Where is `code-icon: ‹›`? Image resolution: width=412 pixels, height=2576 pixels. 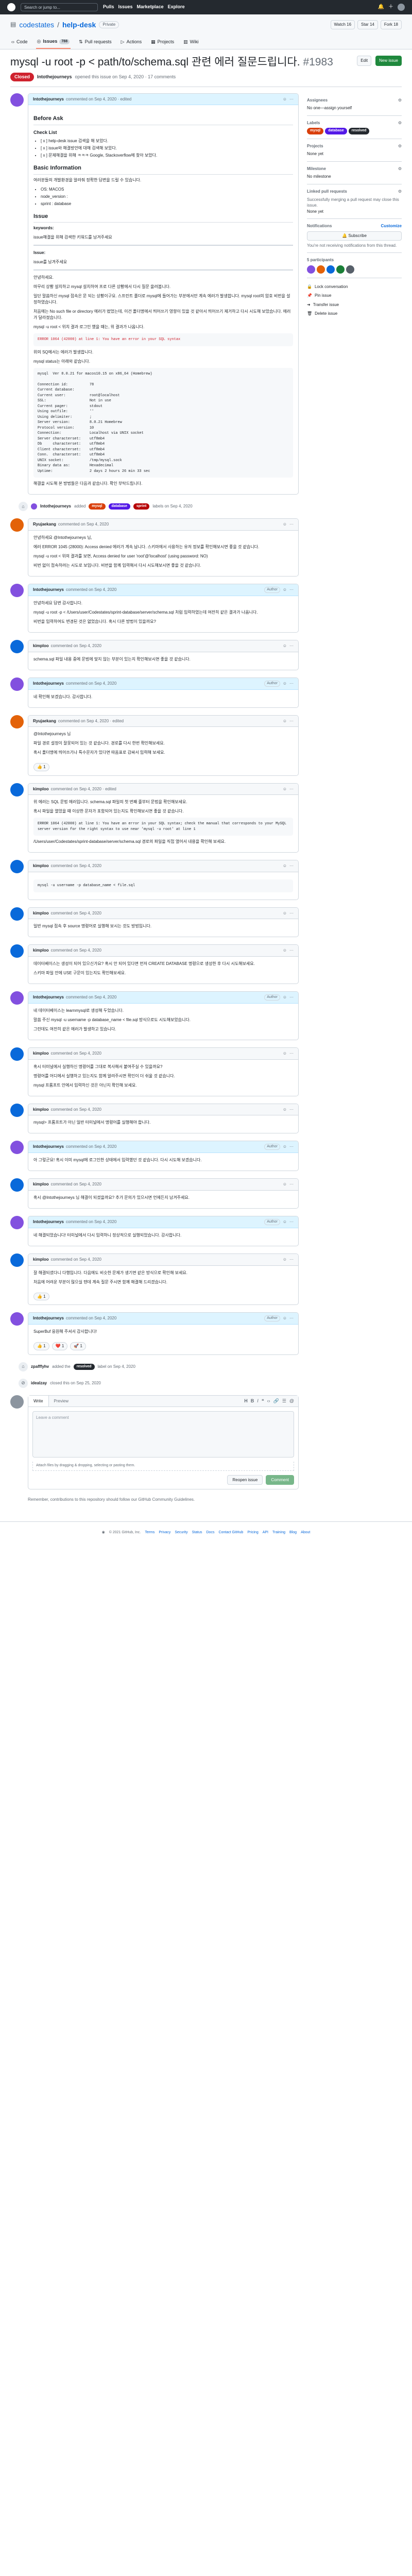
code-icon: ‹› is located at coordinates (268, 1401).